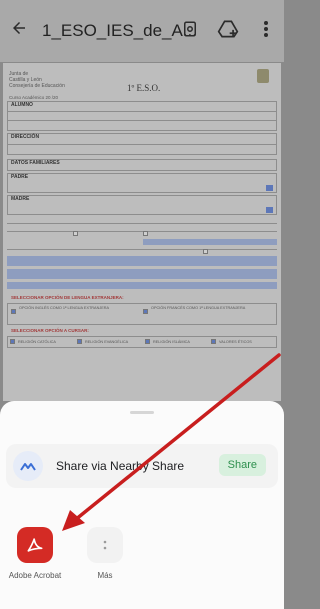 The image size is (320, 609). Describe the element at coordinates (37, 342) in the screenshot. I see `subject-1: RELIGIÓN CATÓLICA` at that location.